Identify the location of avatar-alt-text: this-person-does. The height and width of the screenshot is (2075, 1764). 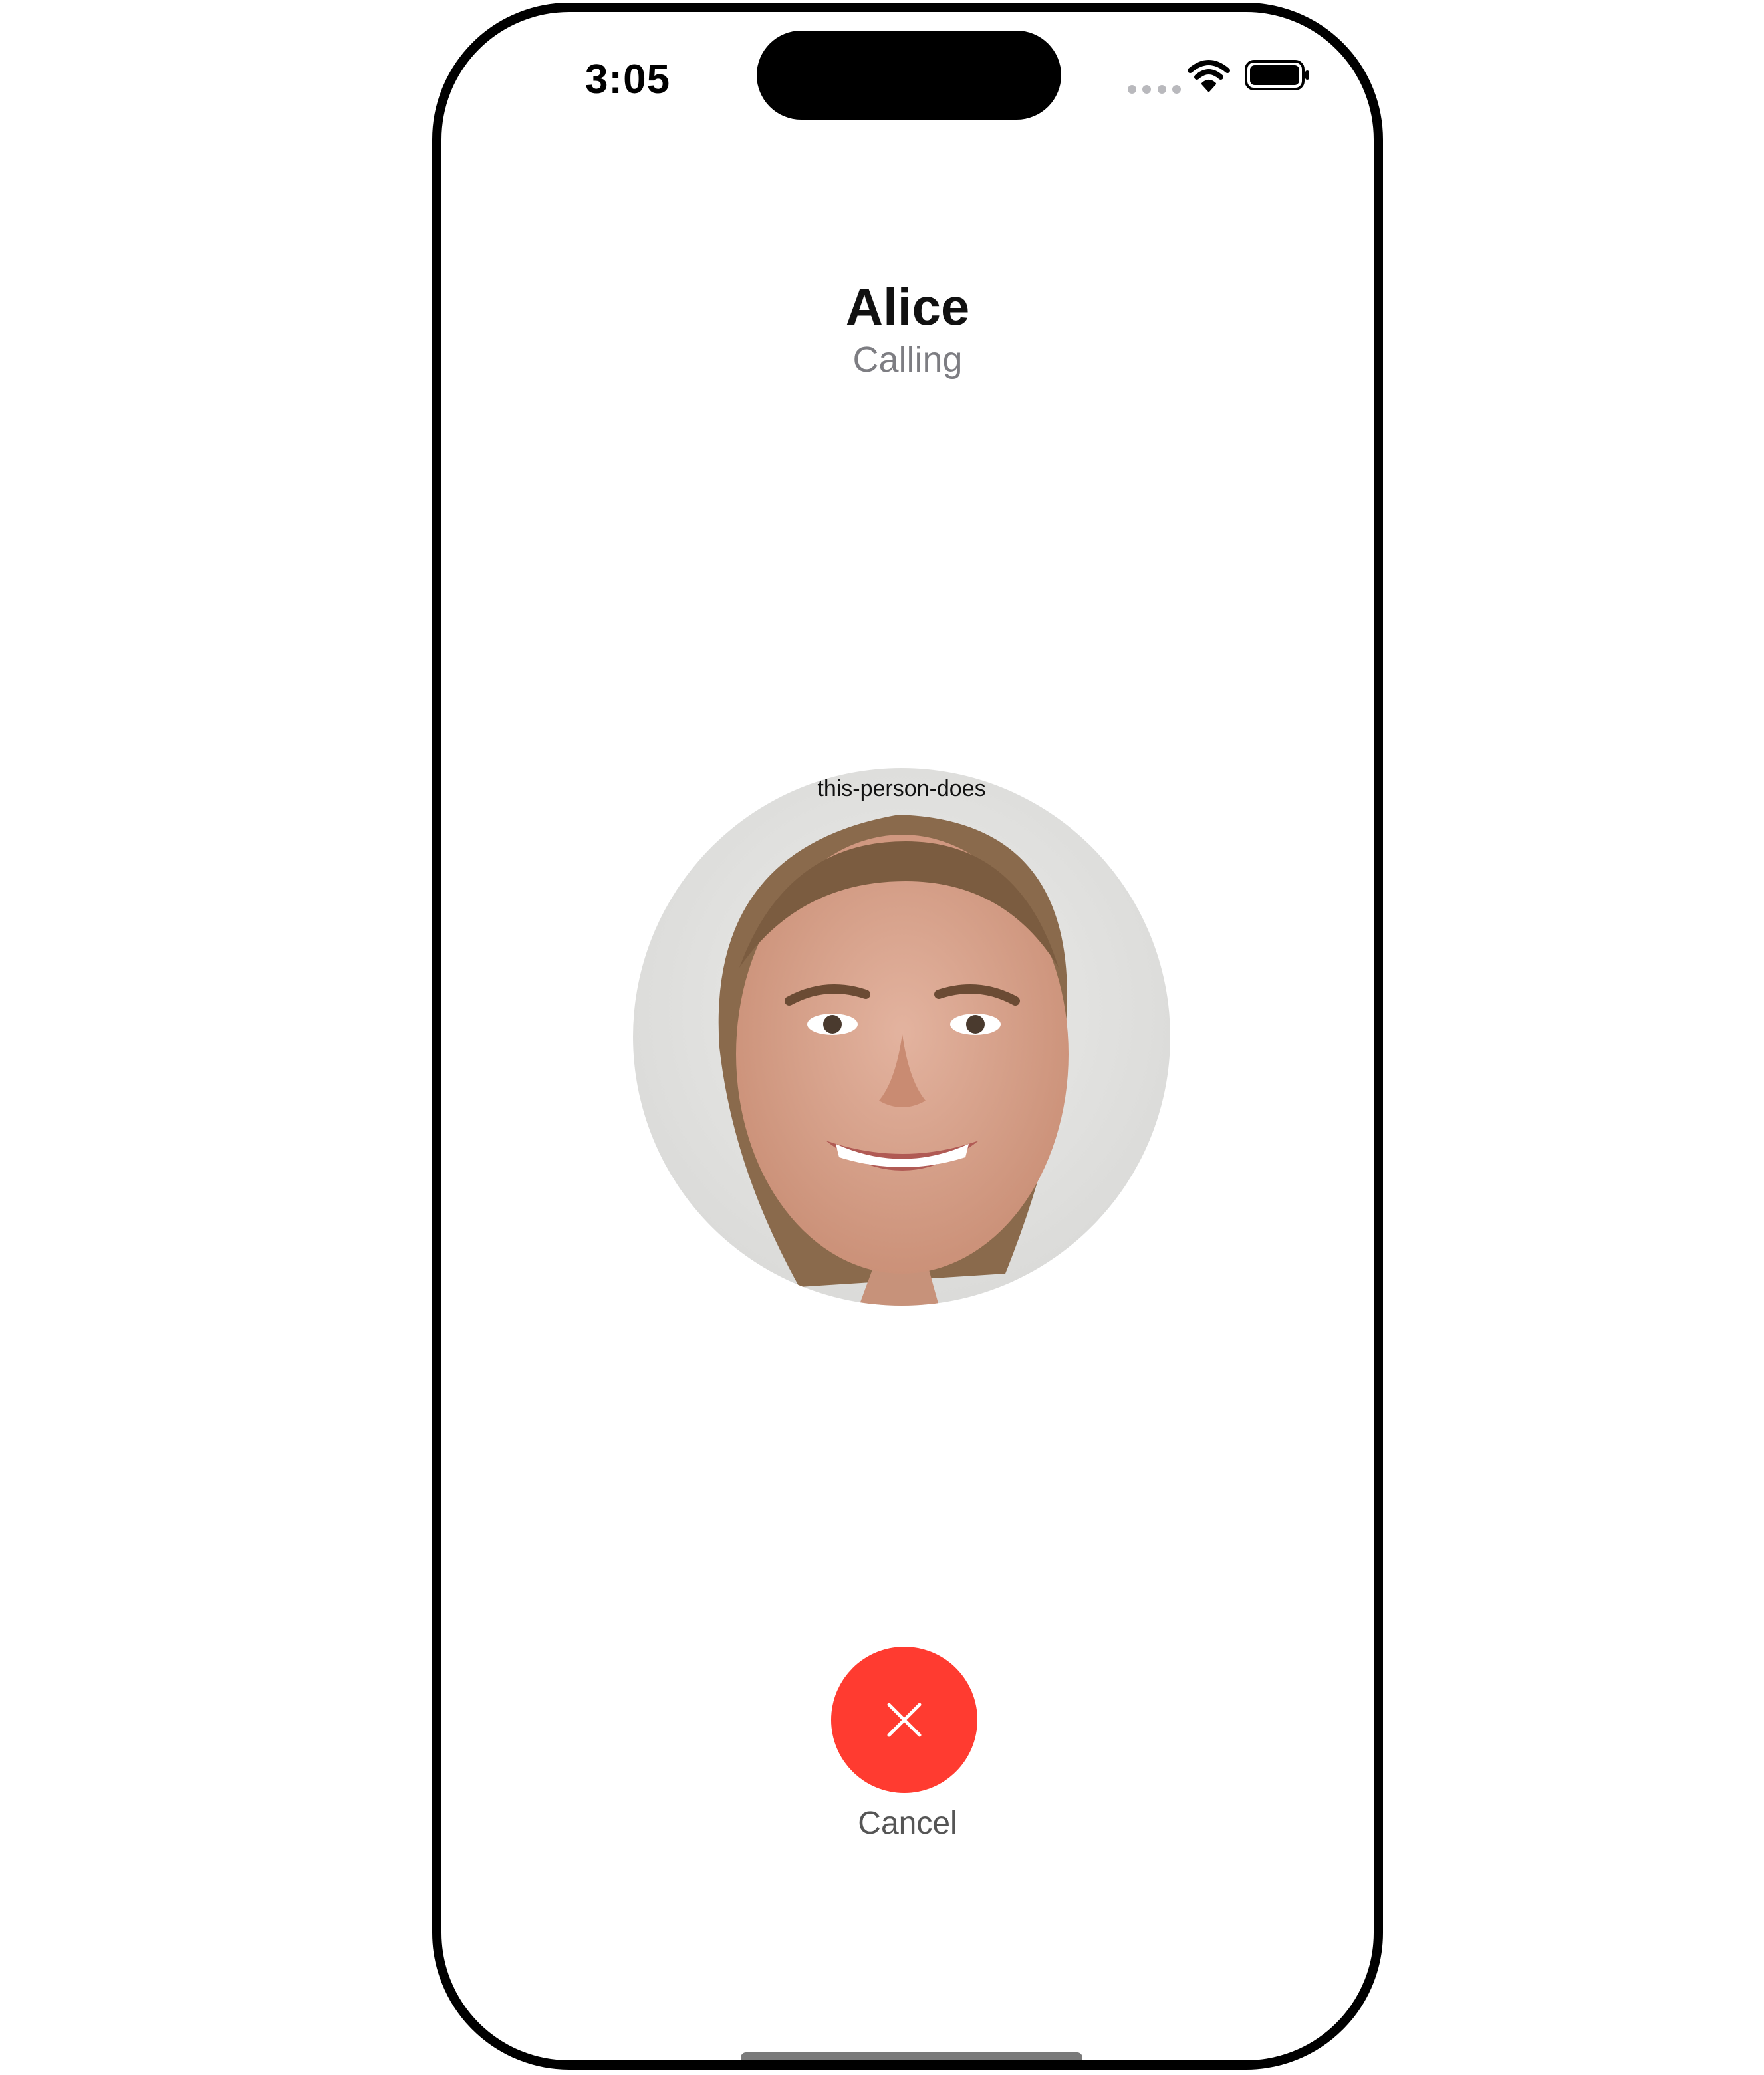
(902, 788).